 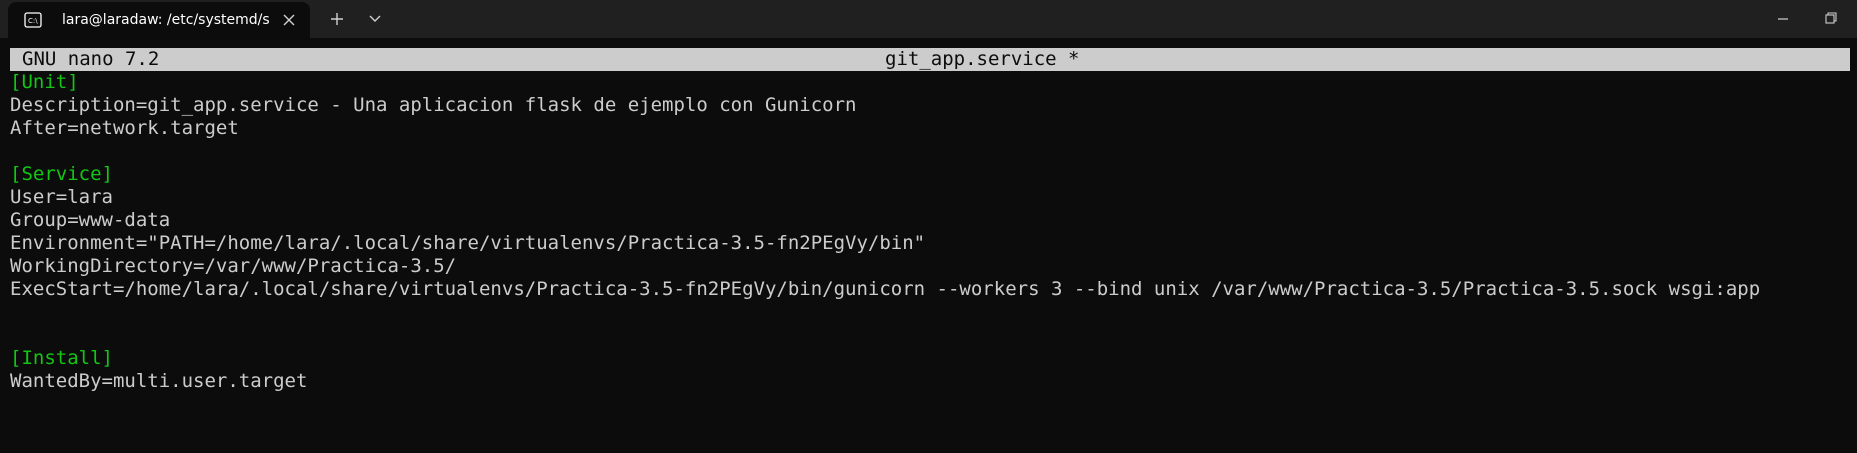 I want to click on title-bar: C:\ lara@laradaw: /etc/systemd/s, so click(x=928, y=19).